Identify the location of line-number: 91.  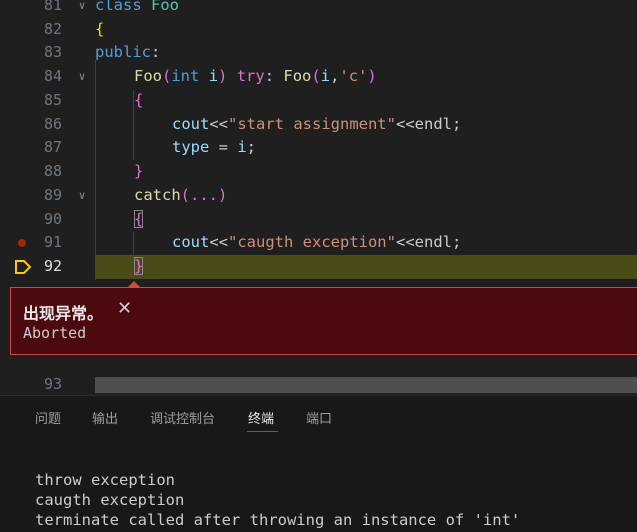
(52, 242).